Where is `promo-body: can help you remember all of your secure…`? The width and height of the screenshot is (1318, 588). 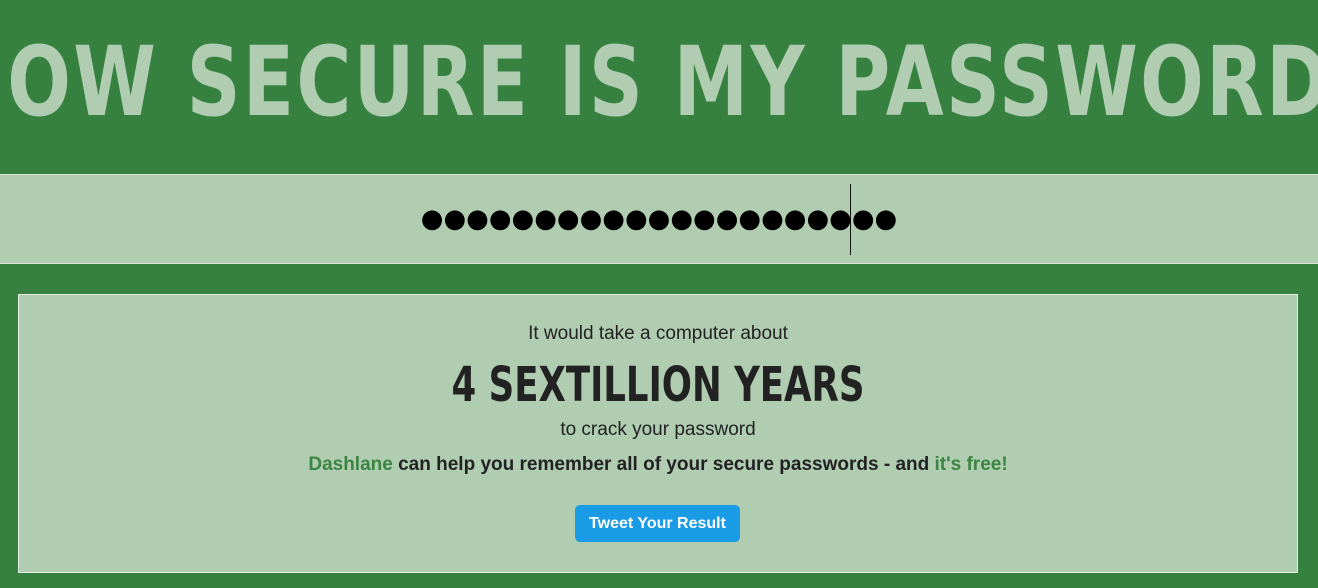 promo-body: can help you remember all of your secure… is located at coordinates (663, 464).